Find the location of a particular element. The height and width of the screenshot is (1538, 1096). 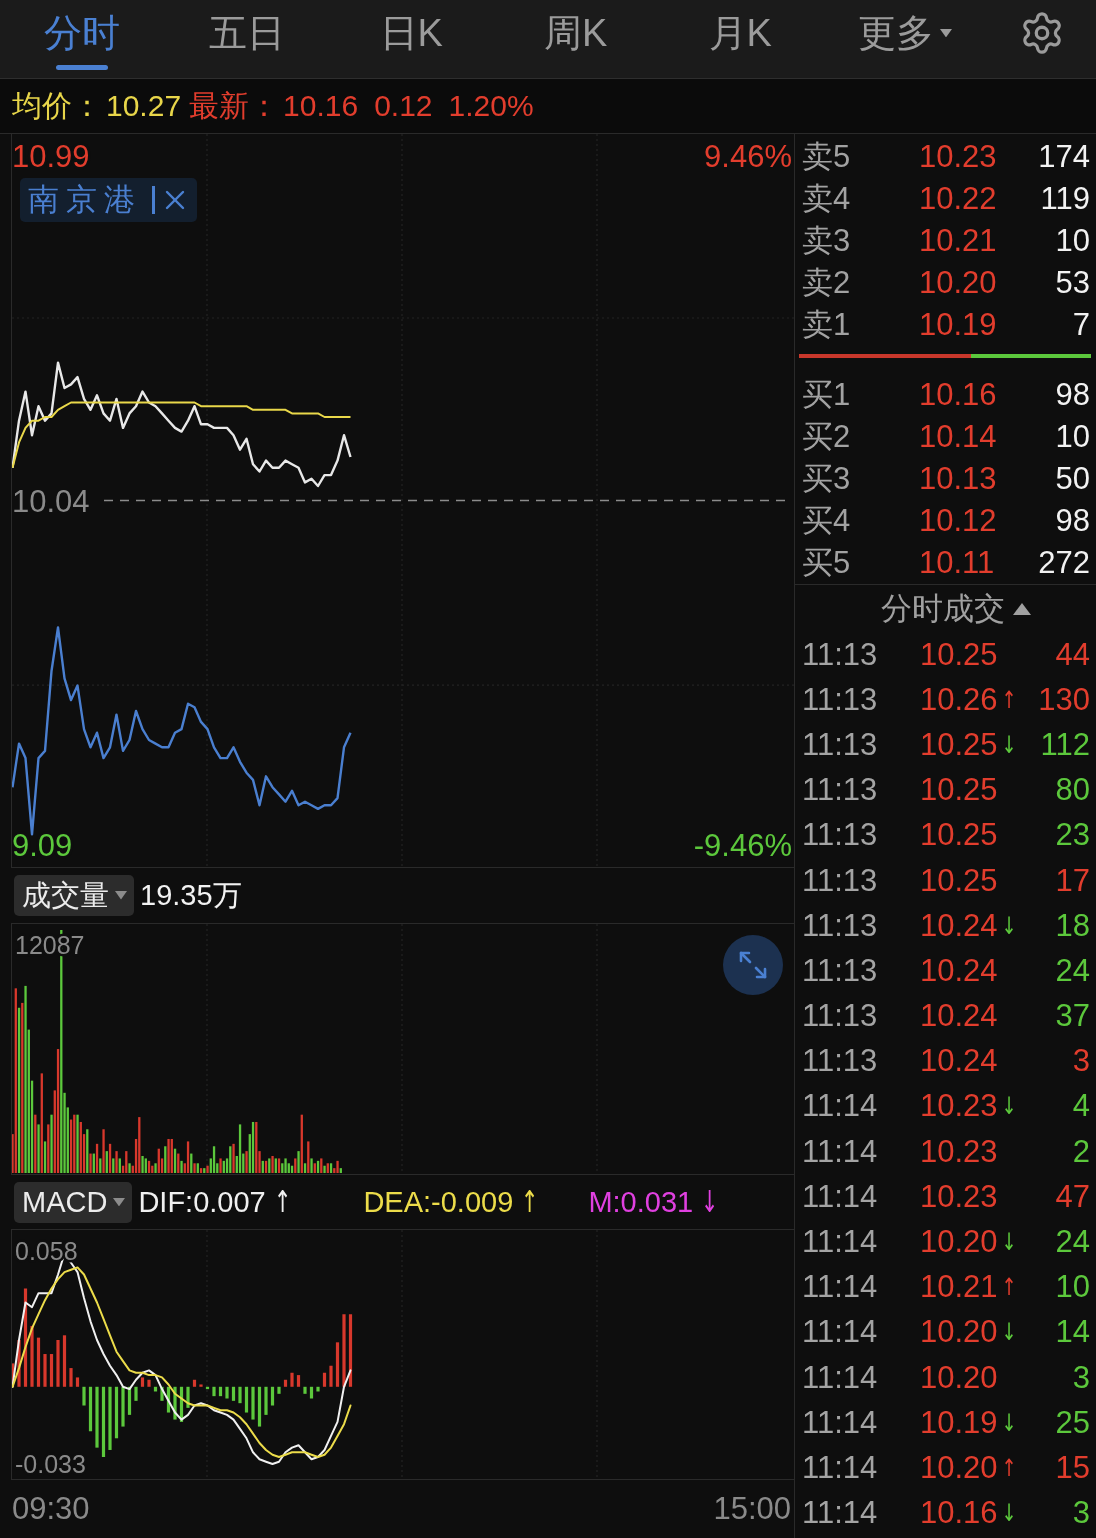

trade-volume: 2 is located at coordinates (1081, 1151).